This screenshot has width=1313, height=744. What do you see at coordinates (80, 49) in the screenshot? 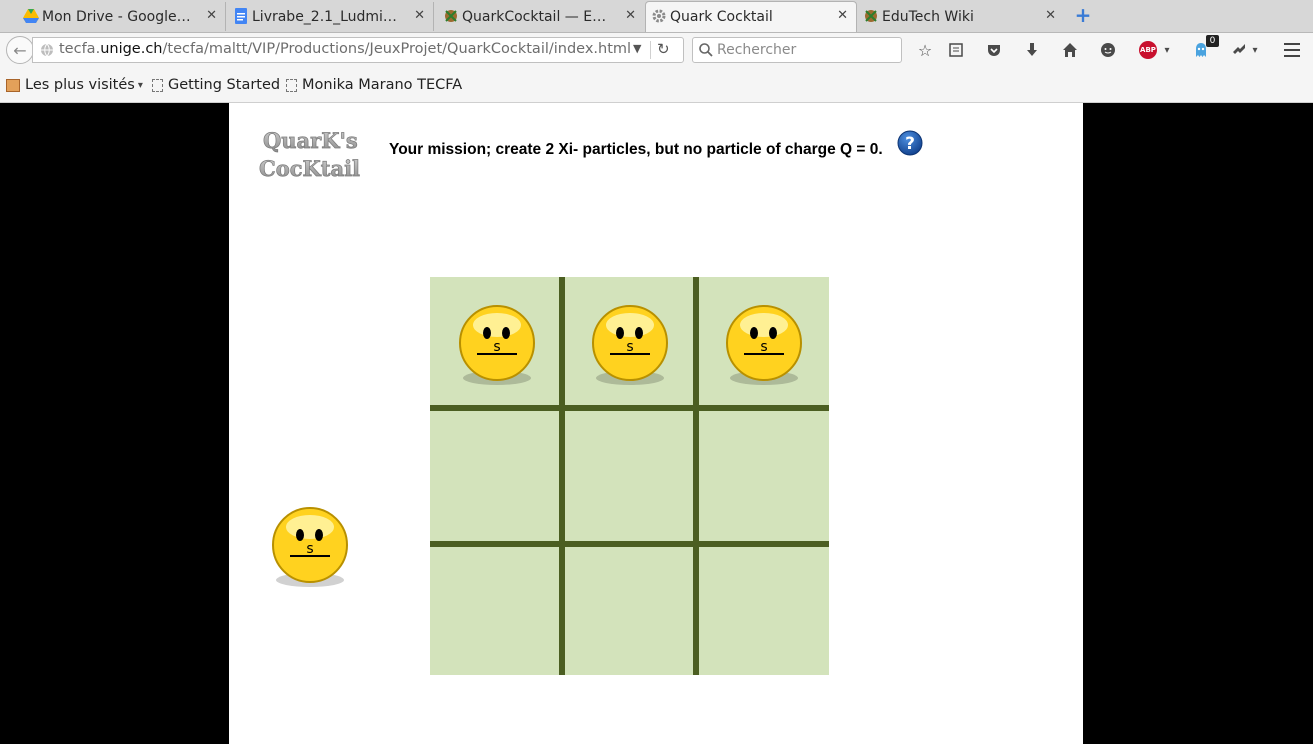
I see `url-prefix: tecfa.` at bounding box center [80, 49].